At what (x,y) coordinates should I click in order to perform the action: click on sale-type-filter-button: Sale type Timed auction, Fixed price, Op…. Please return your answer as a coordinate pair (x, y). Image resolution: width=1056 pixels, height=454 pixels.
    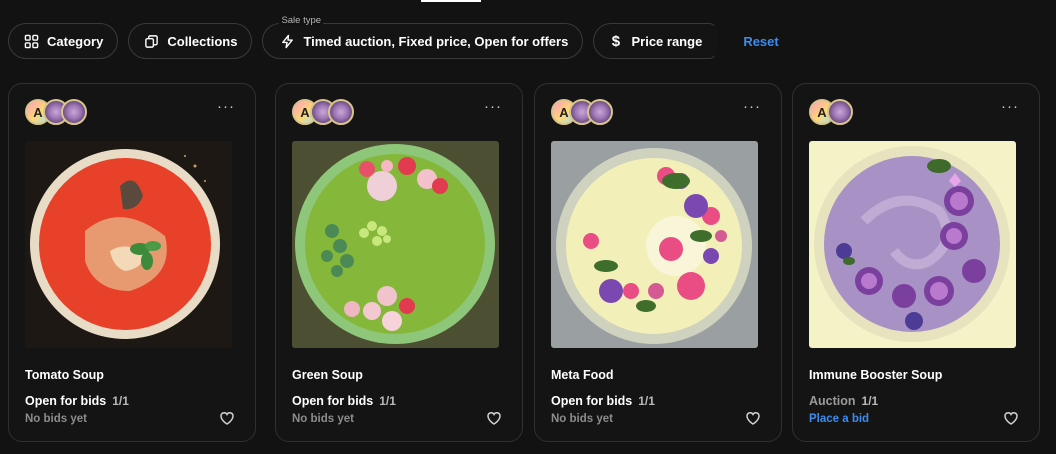
    Looking at the image, I should click on (423, 37).